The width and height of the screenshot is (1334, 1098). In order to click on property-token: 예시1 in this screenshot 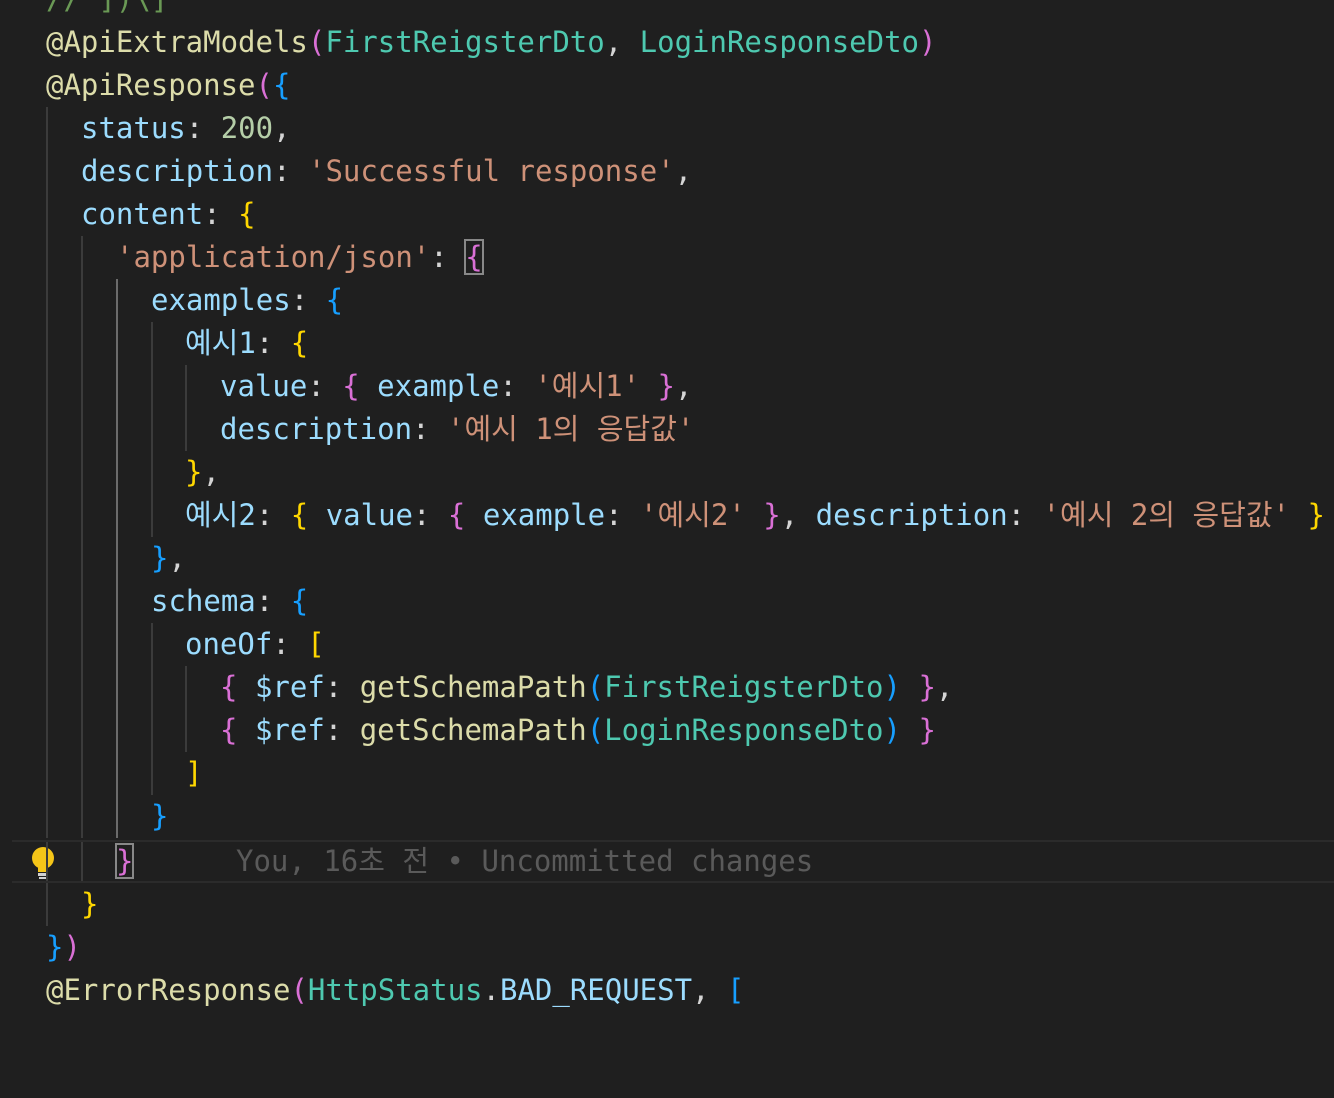, I will do `click(220, 343)`.